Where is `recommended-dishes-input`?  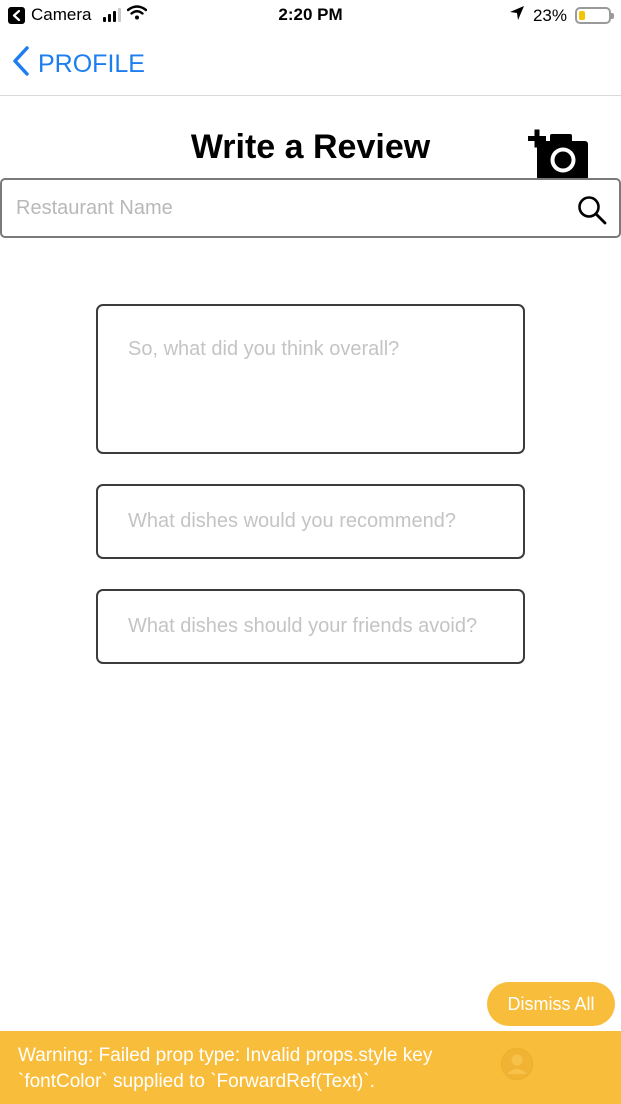
recommended-dishes-input is located at coordinates (310, 521).